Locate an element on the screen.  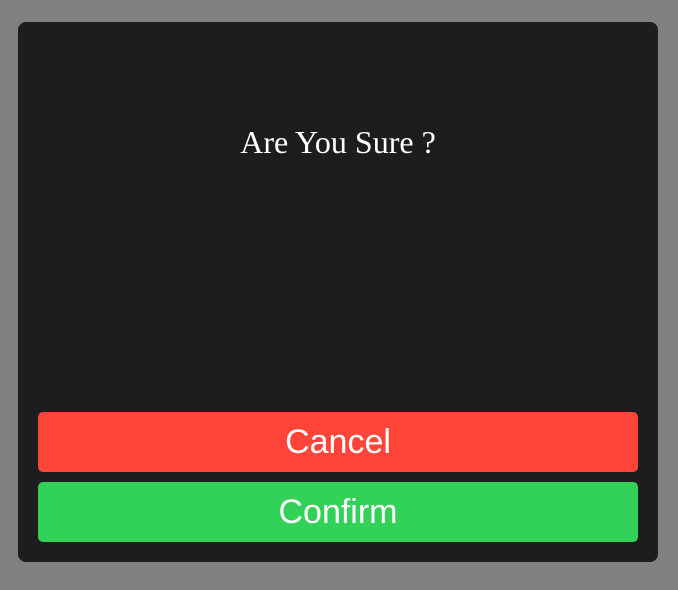
confirm-button: Confirm is located at coordinates (338, 512).